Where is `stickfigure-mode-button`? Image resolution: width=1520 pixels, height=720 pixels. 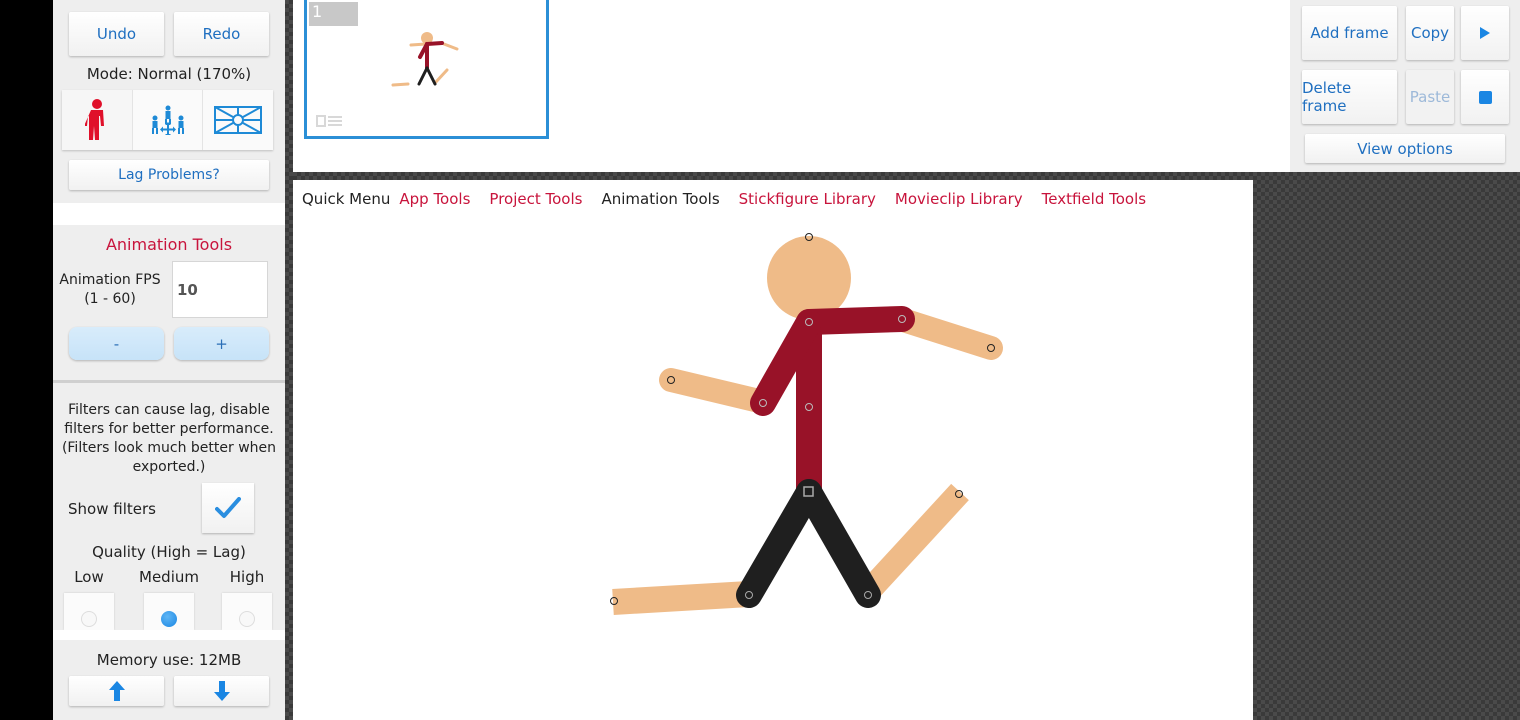
stickfigure-mode-button is located at coordinates (97, 120).